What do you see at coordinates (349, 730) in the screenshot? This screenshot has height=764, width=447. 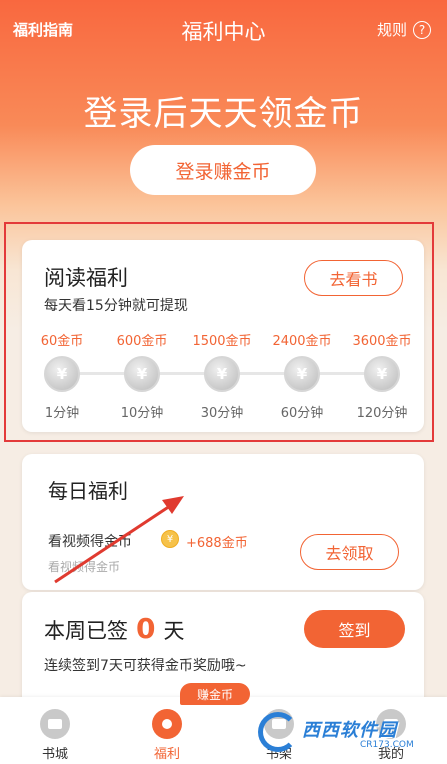 I see `watermark-text: 西西软件园` at bounding box center [349, 730].